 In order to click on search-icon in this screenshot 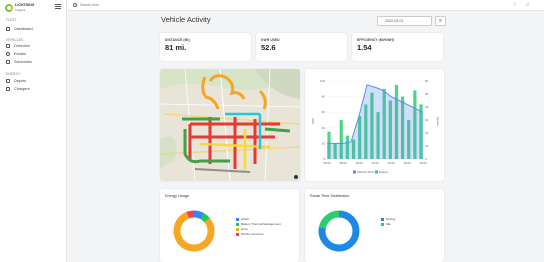, I will do `click(75, 5)`.